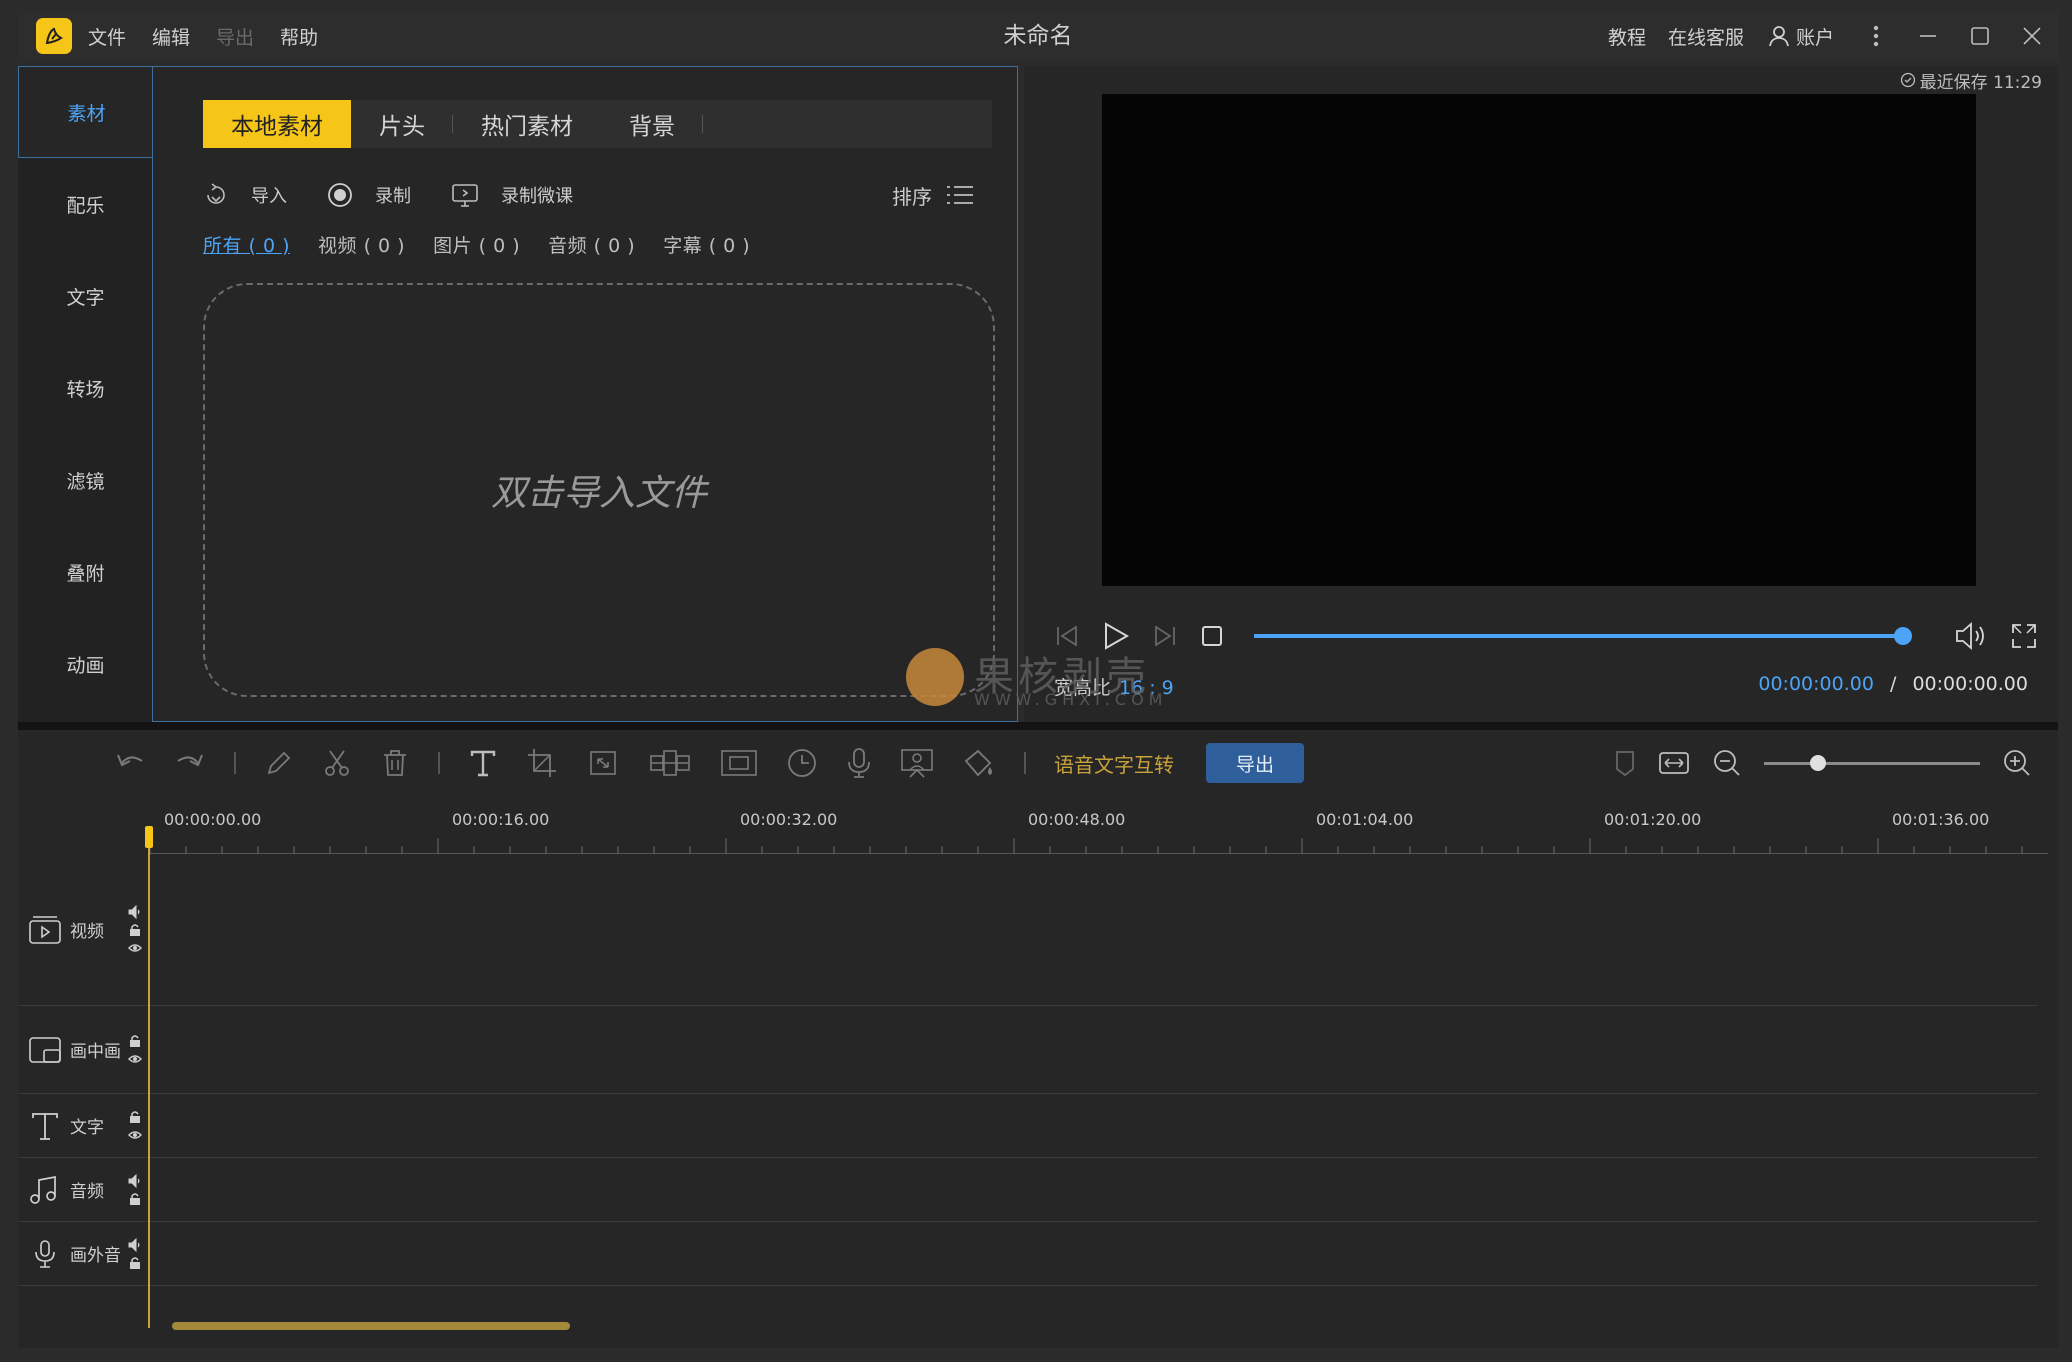  I want to click on volume-button, so click(1971, 636).